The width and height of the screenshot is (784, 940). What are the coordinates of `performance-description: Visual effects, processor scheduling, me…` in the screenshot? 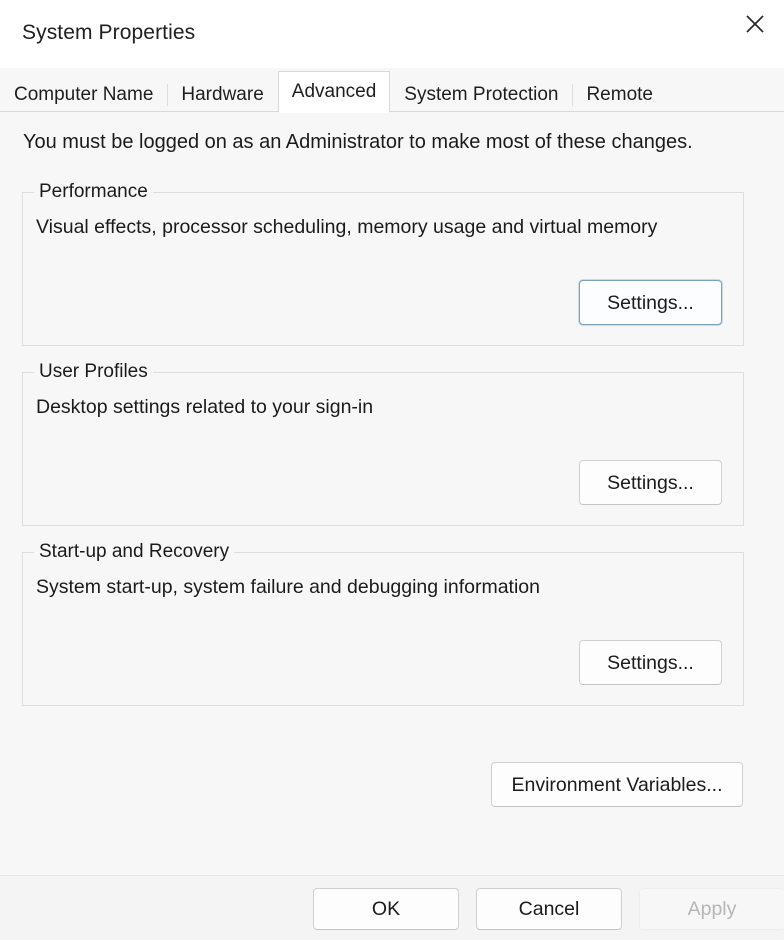 It's located at (347, 227).